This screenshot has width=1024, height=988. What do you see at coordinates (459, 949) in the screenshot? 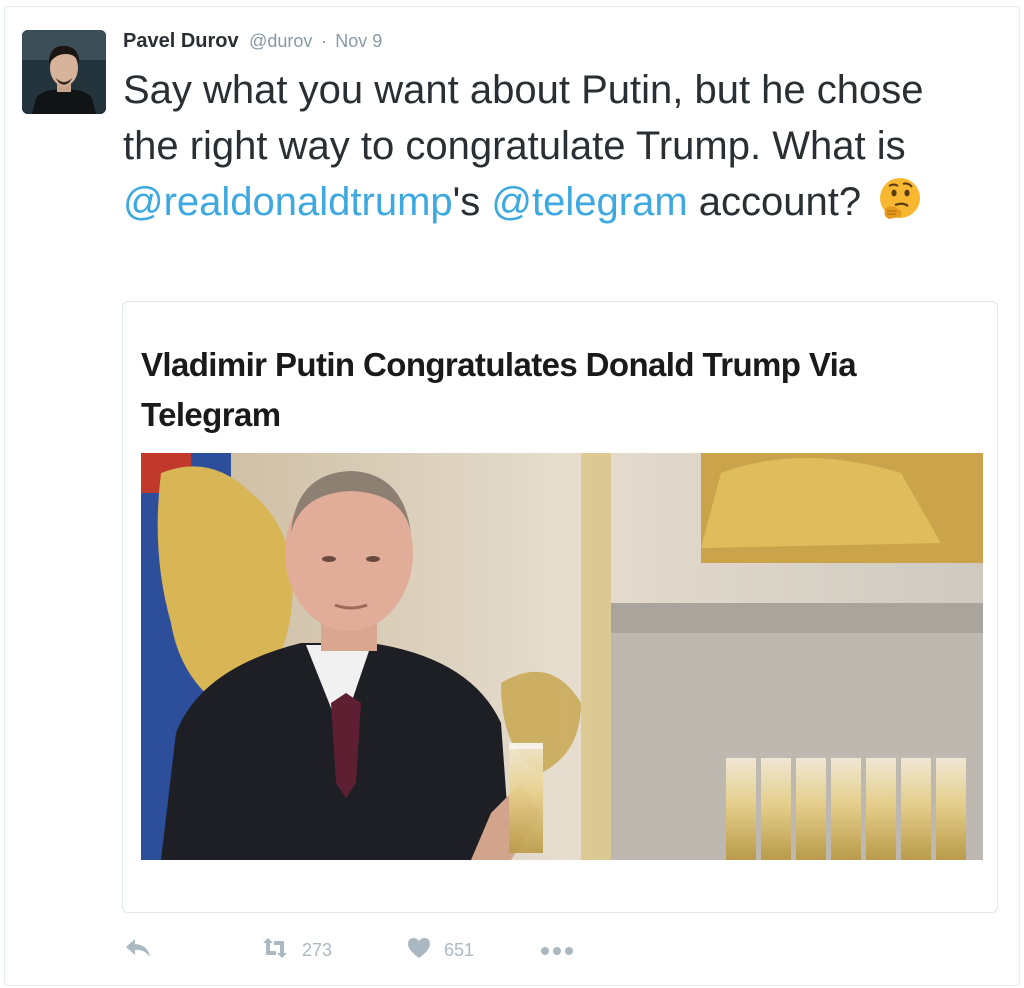
I see `like-count: 651` at bounding box center [459, 949].